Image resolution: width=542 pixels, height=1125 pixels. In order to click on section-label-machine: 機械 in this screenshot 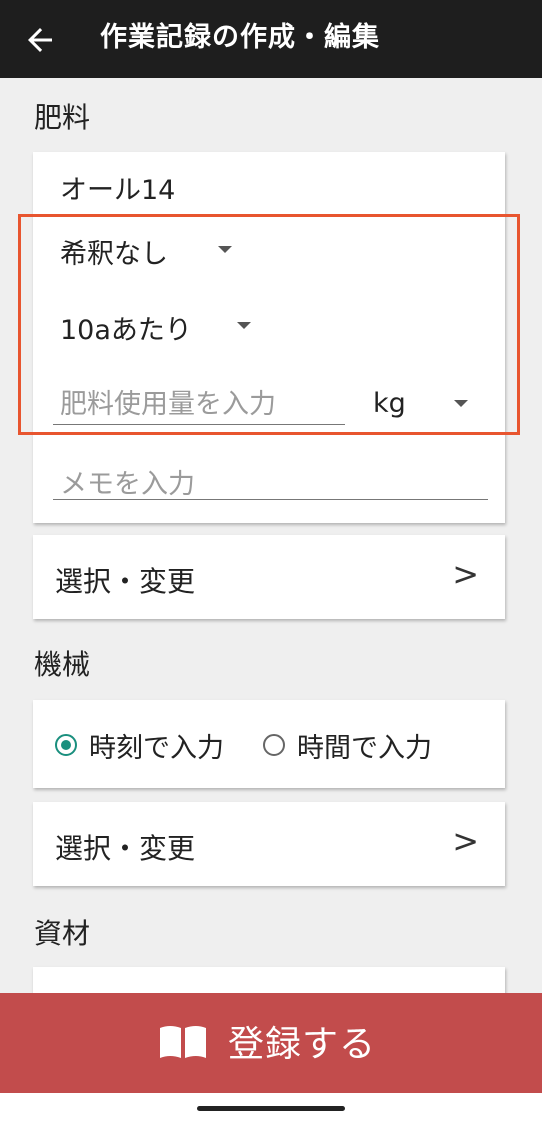, I will do `click(62, 664)`.